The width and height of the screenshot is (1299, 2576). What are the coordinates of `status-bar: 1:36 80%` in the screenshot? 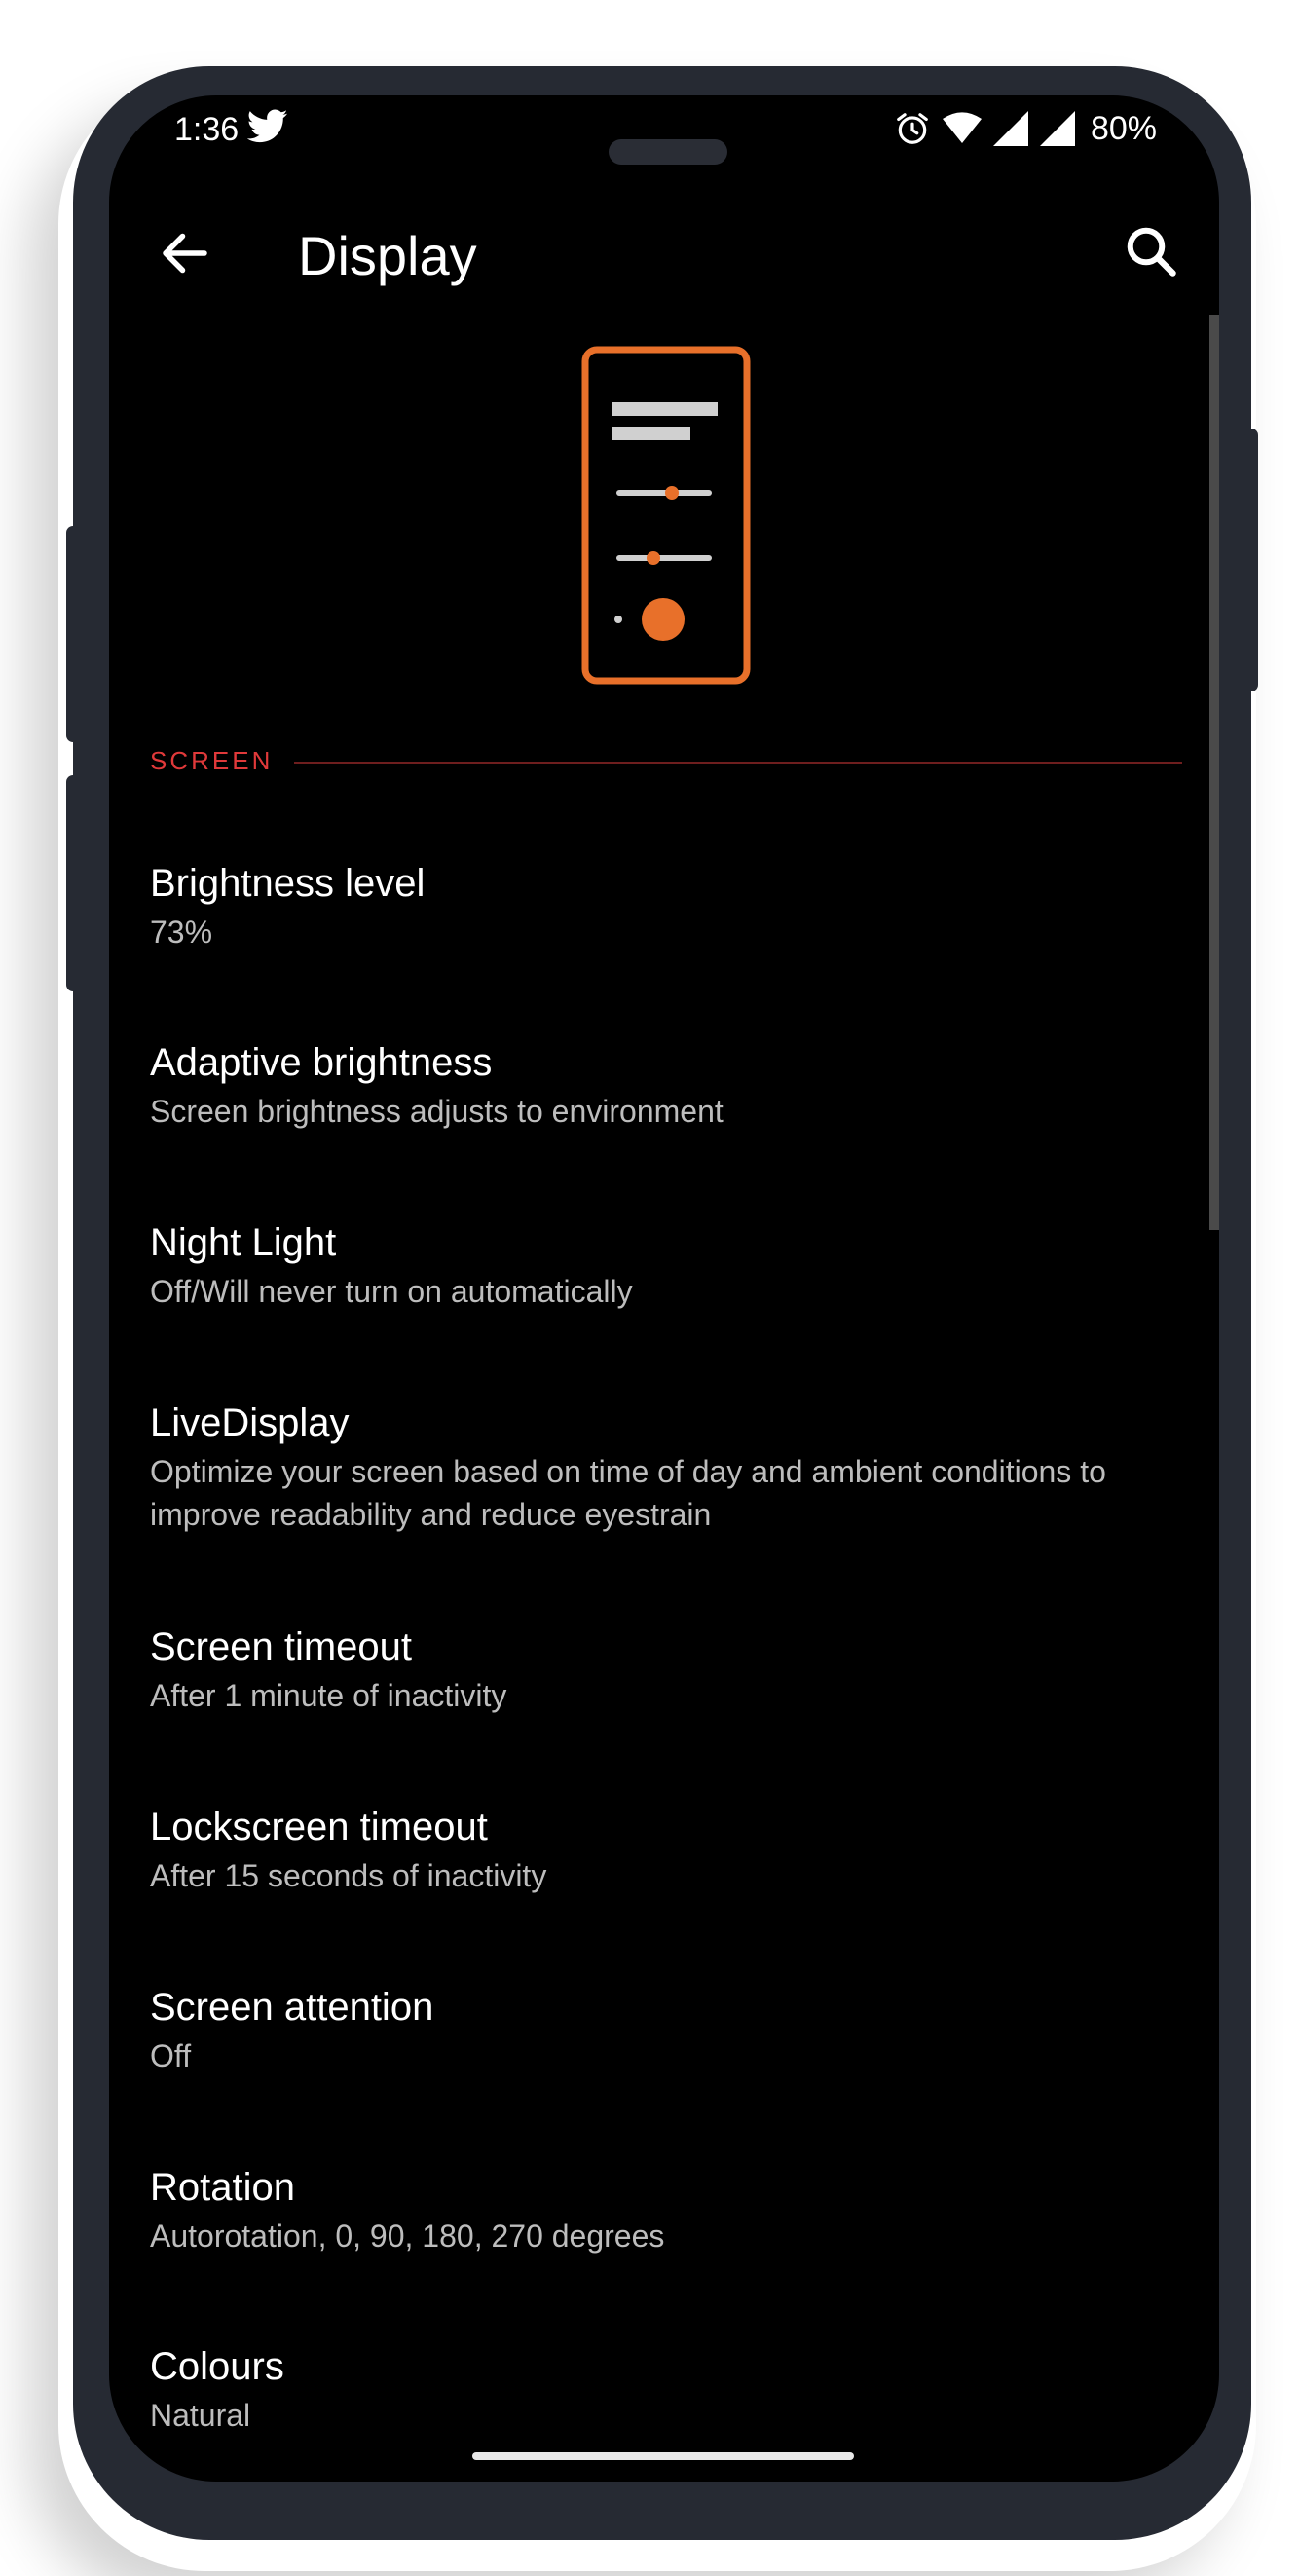 It's located at (664, 134).